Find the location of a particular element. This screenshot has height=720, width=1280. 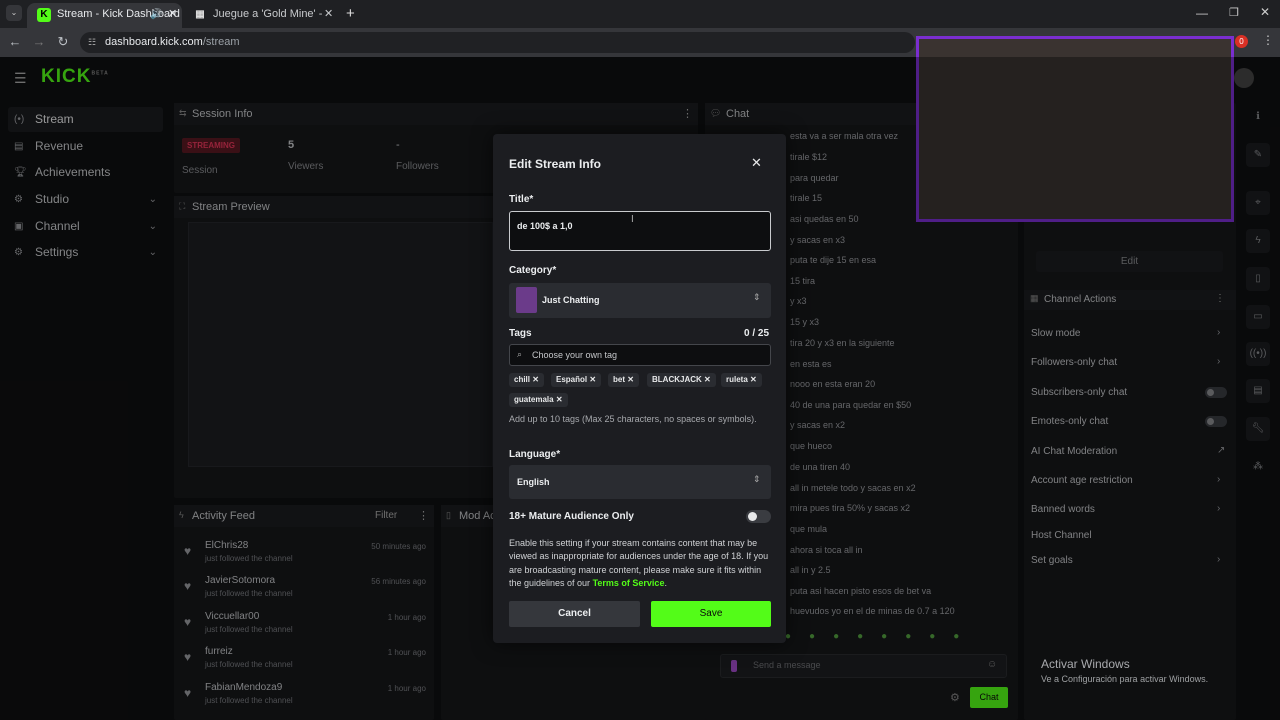

text-cursor-icon: I is located at coordinates (632, 219).